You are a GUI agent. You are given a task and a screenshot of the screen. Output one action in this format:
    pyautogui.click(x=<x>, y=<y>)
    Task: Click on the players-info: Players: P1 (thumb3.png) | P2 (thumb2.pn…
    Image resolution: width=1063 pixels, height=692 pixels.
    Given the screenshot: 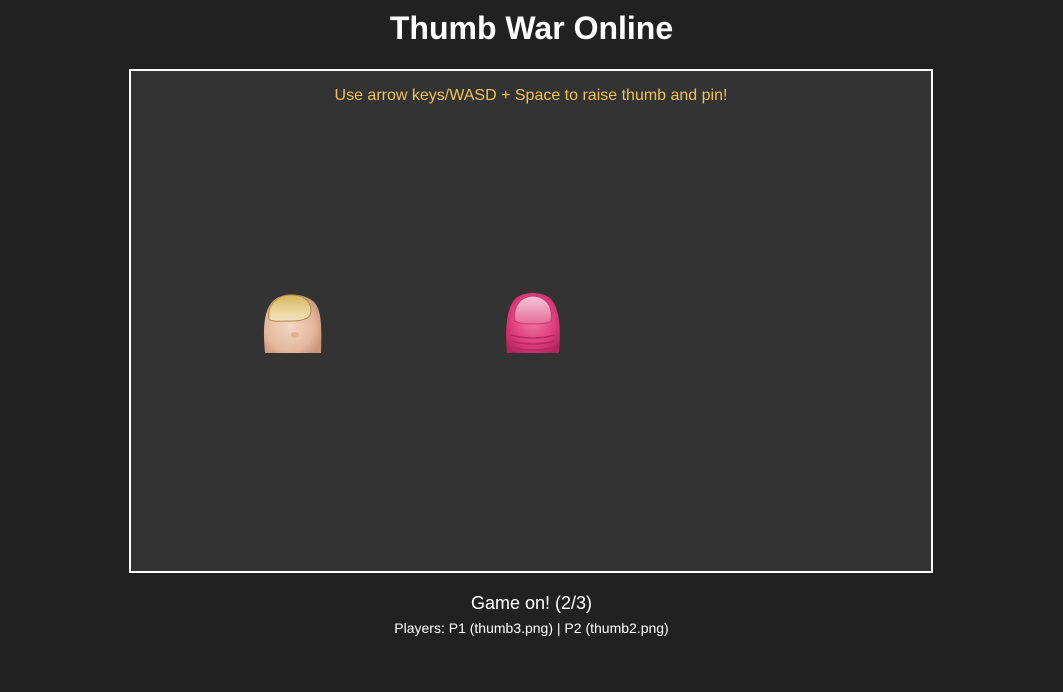 What is the action you would take?
    pyautogui.click(x=531, y=628)
    